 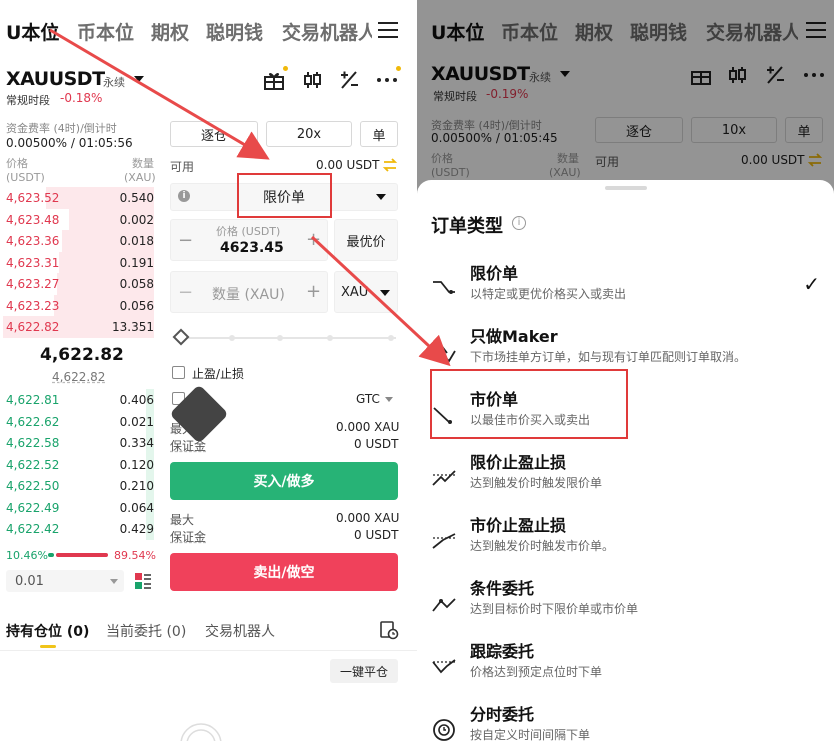 What do you see at coordinates (170, 31) in the screenshot?
I see `tab-options: 期权` at bounding box center [170, 31].